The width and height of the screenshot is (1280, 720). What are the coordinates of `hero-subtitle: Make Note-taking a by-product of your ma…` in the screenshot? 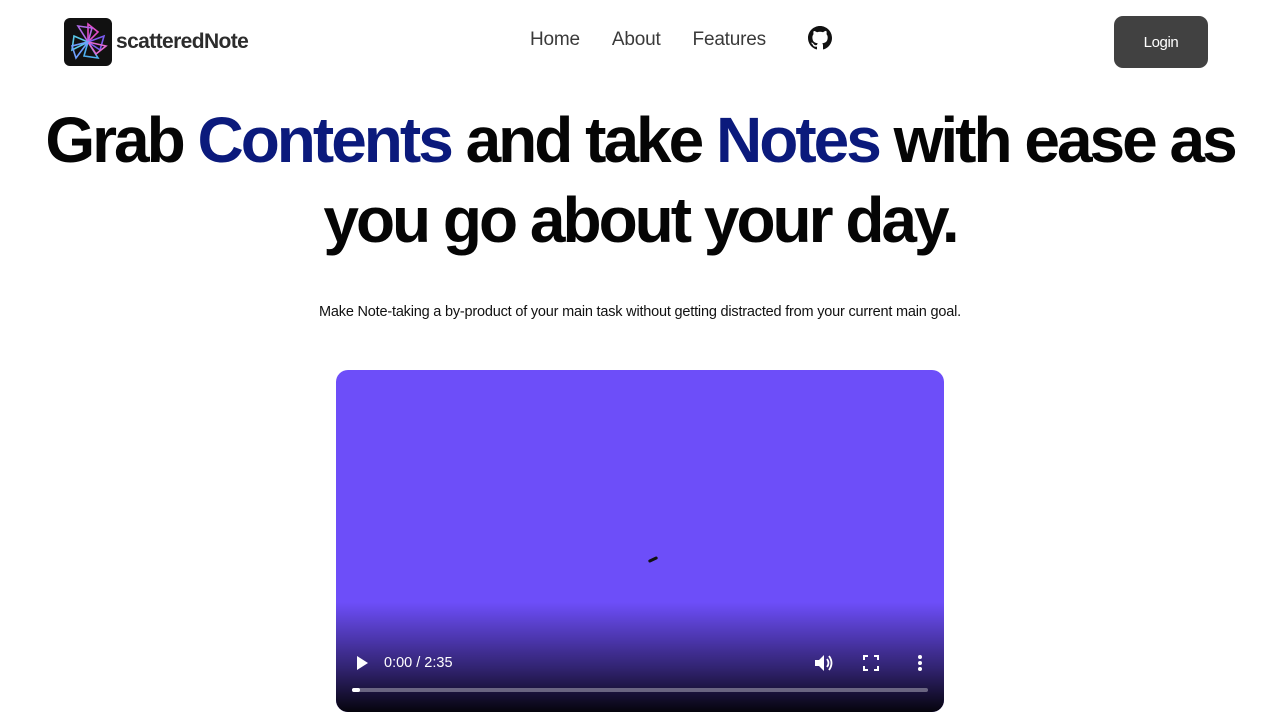 It's located at (640, 312).